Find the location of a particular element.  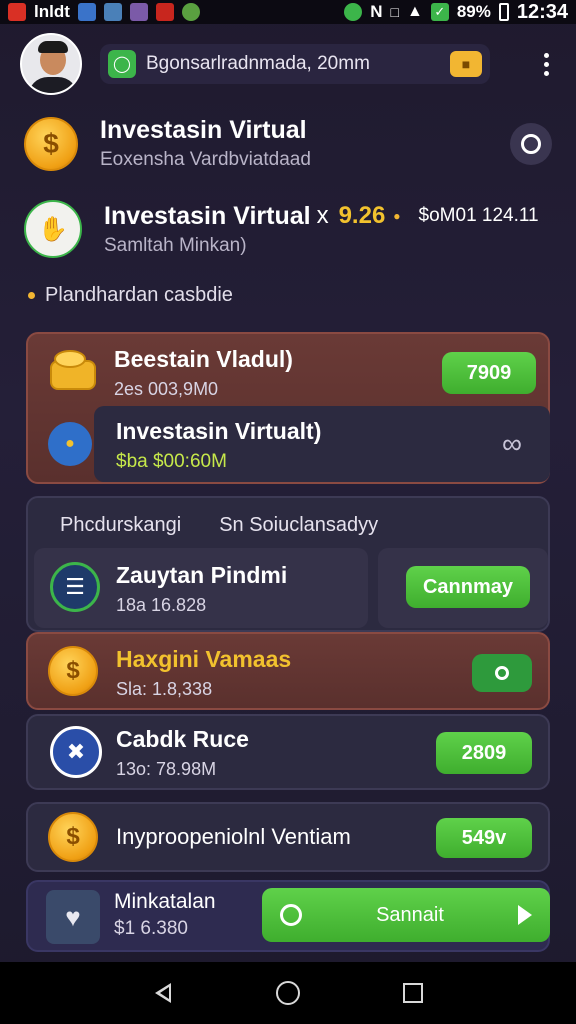

app-header: ◯ Bgonsarlradnmada, 20mm ■ is located at coordinates (288, 64).